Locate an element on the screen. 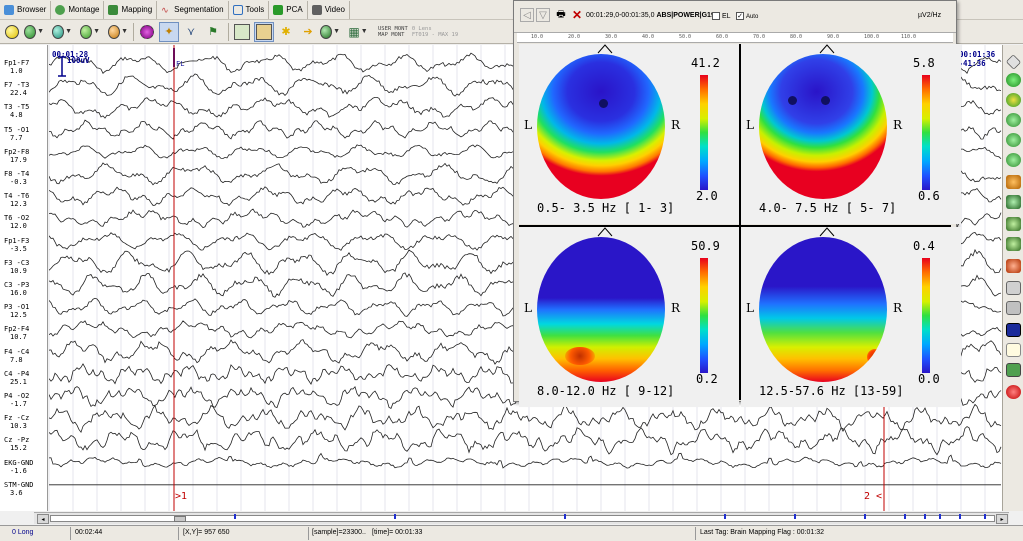 This screenshot has height=541, width=1023. montage-select-button: ▼ is located at coordinates (34, 32).